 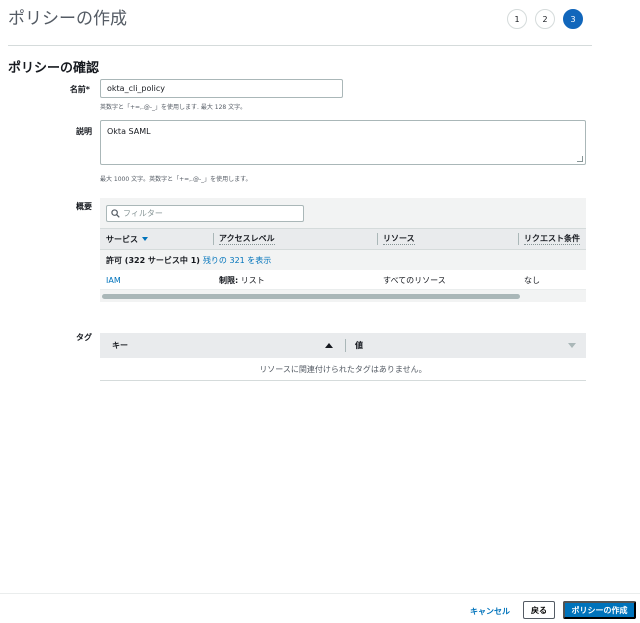 I want to click on page-title: ポリシーの作成, so click(x=67, y=19).